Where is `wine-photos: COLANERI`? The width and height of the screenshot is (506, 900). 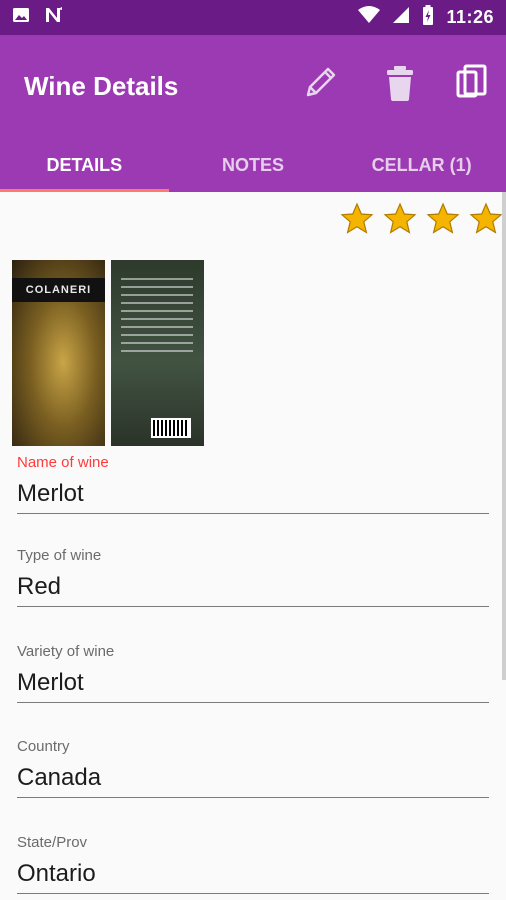
wine-photos: COLANERI is located at coordinates (108, 353).